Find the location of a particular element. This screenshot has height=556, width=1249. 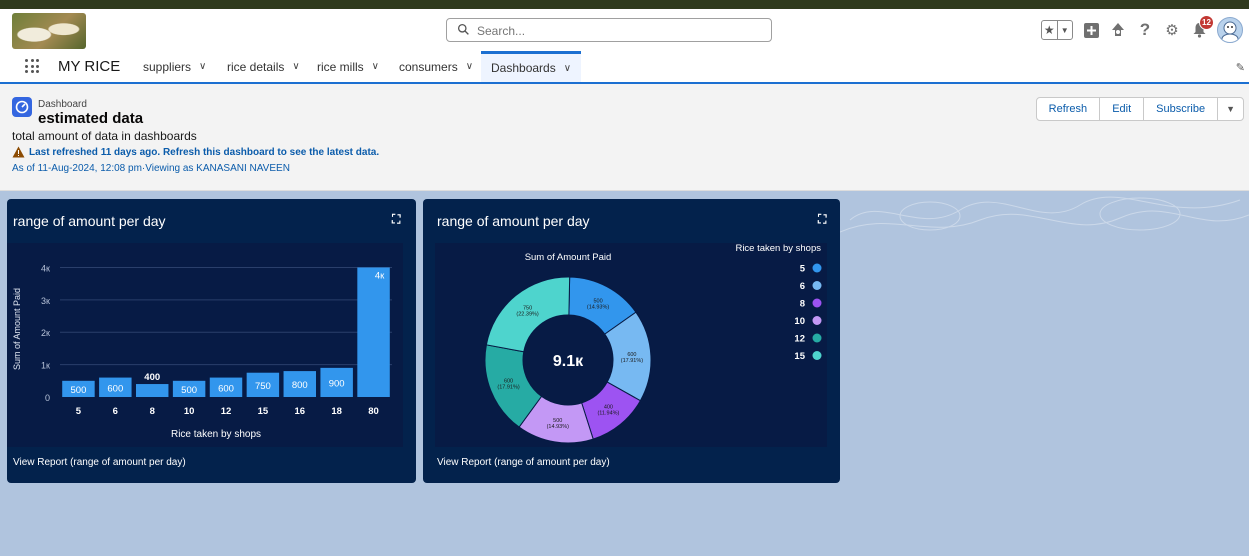

app-launcher-icon is located at coordinates (32, 66).